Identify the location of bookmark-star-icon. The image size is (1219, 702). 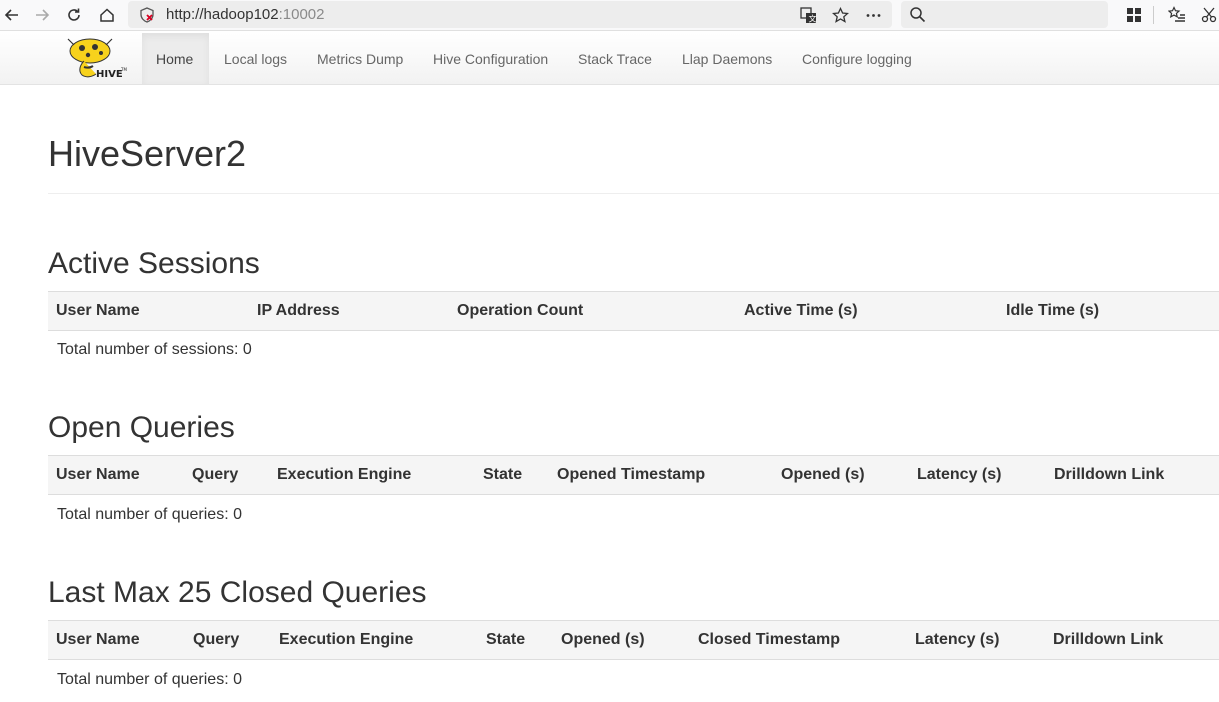
(840, 15).